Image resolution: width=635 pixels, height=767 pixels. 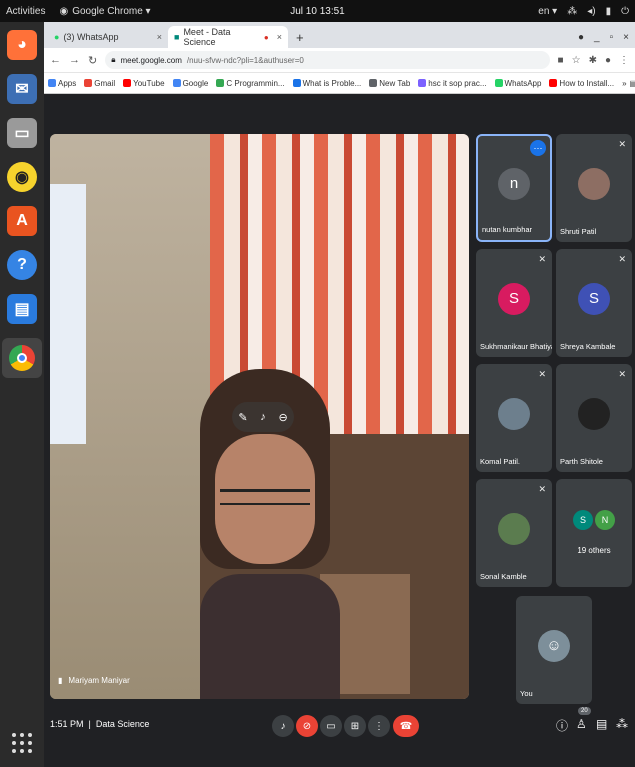 What do you see at coordinates (22, 89) in the screenshot?
I see `thunderbird-icon: ✉` at bounding box center [22, 89].